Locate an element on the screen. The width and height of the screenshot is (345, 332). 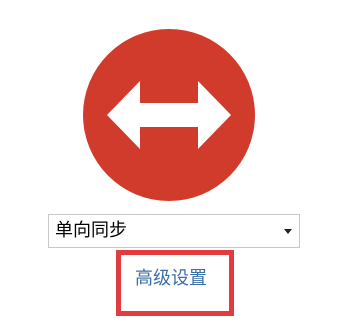
advanced-settings-link: 高级设置 is located at coordinates (171, 279).